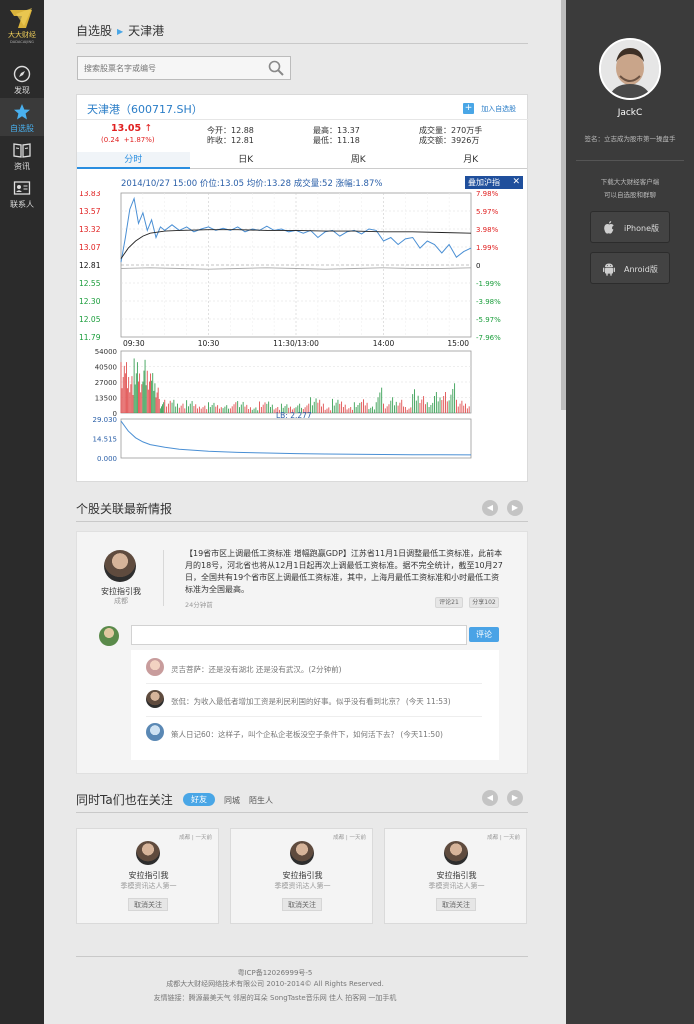 This screenshot has height=1024, width=694. Describe the element at coordinates (630, 113) in the screenshot. I see `profile-name: JackC` at that location.